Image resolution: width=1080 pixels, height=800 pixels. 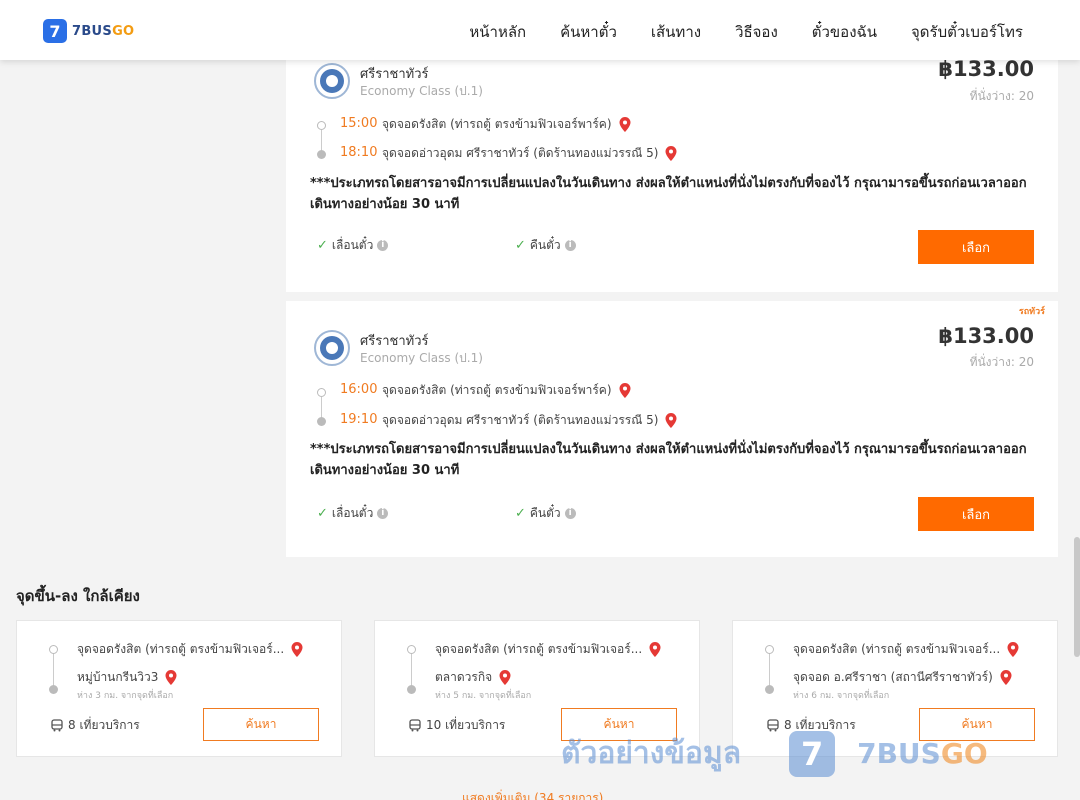 What do you see at coordinates (103, 31) in the screenshot?
I see `logo-text: 7BUSGO` at bounding box center [103, 31].